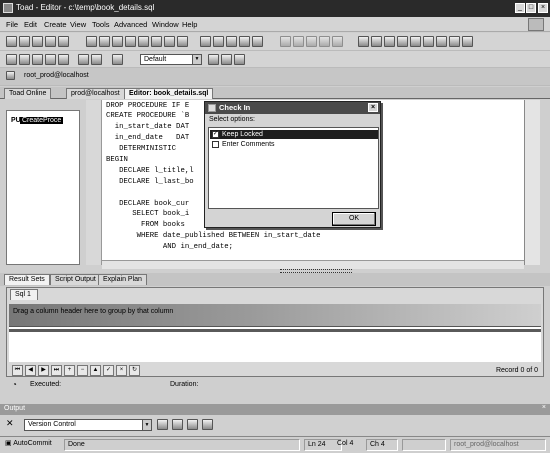 Image resolution: width=550 pixels, height=453 pixels. I want to click on explain-icon, so click(117, 59).